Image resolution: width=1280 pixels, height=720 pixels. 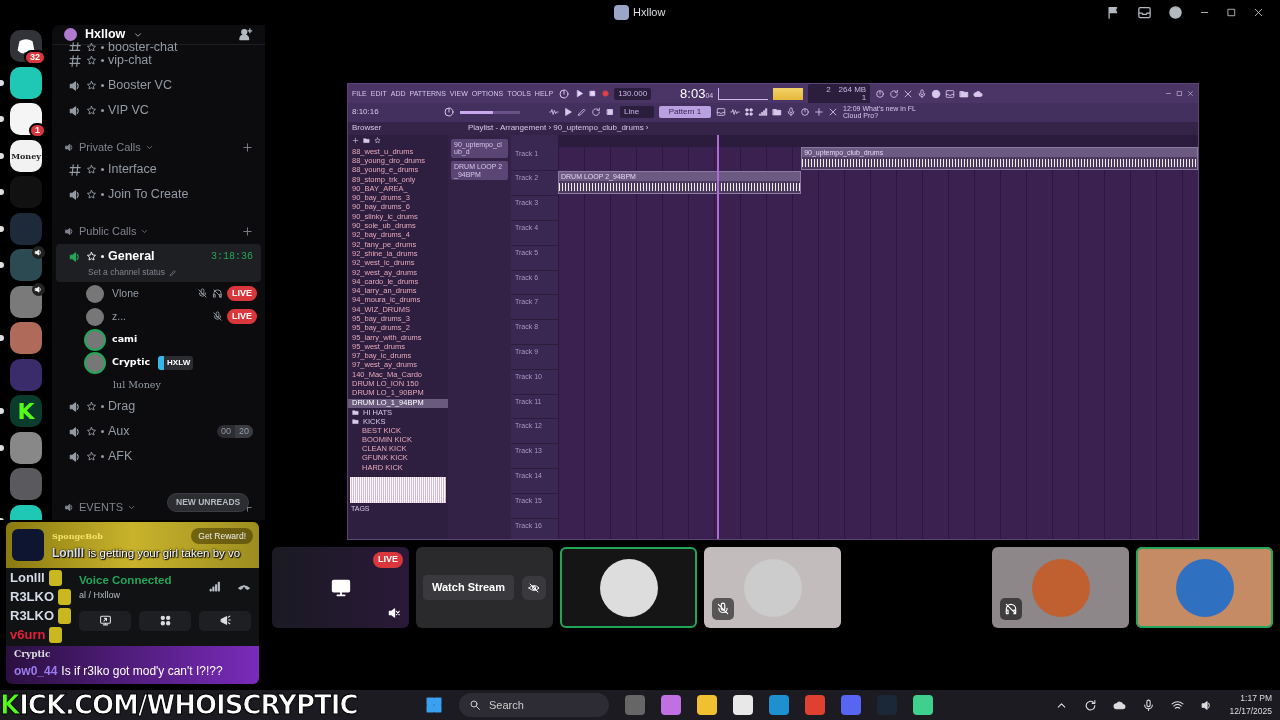 What do you see at coordinates (633, 93) in the screenshot?
I see `tempo-field: 130.000` at bounding box center [633, 93].